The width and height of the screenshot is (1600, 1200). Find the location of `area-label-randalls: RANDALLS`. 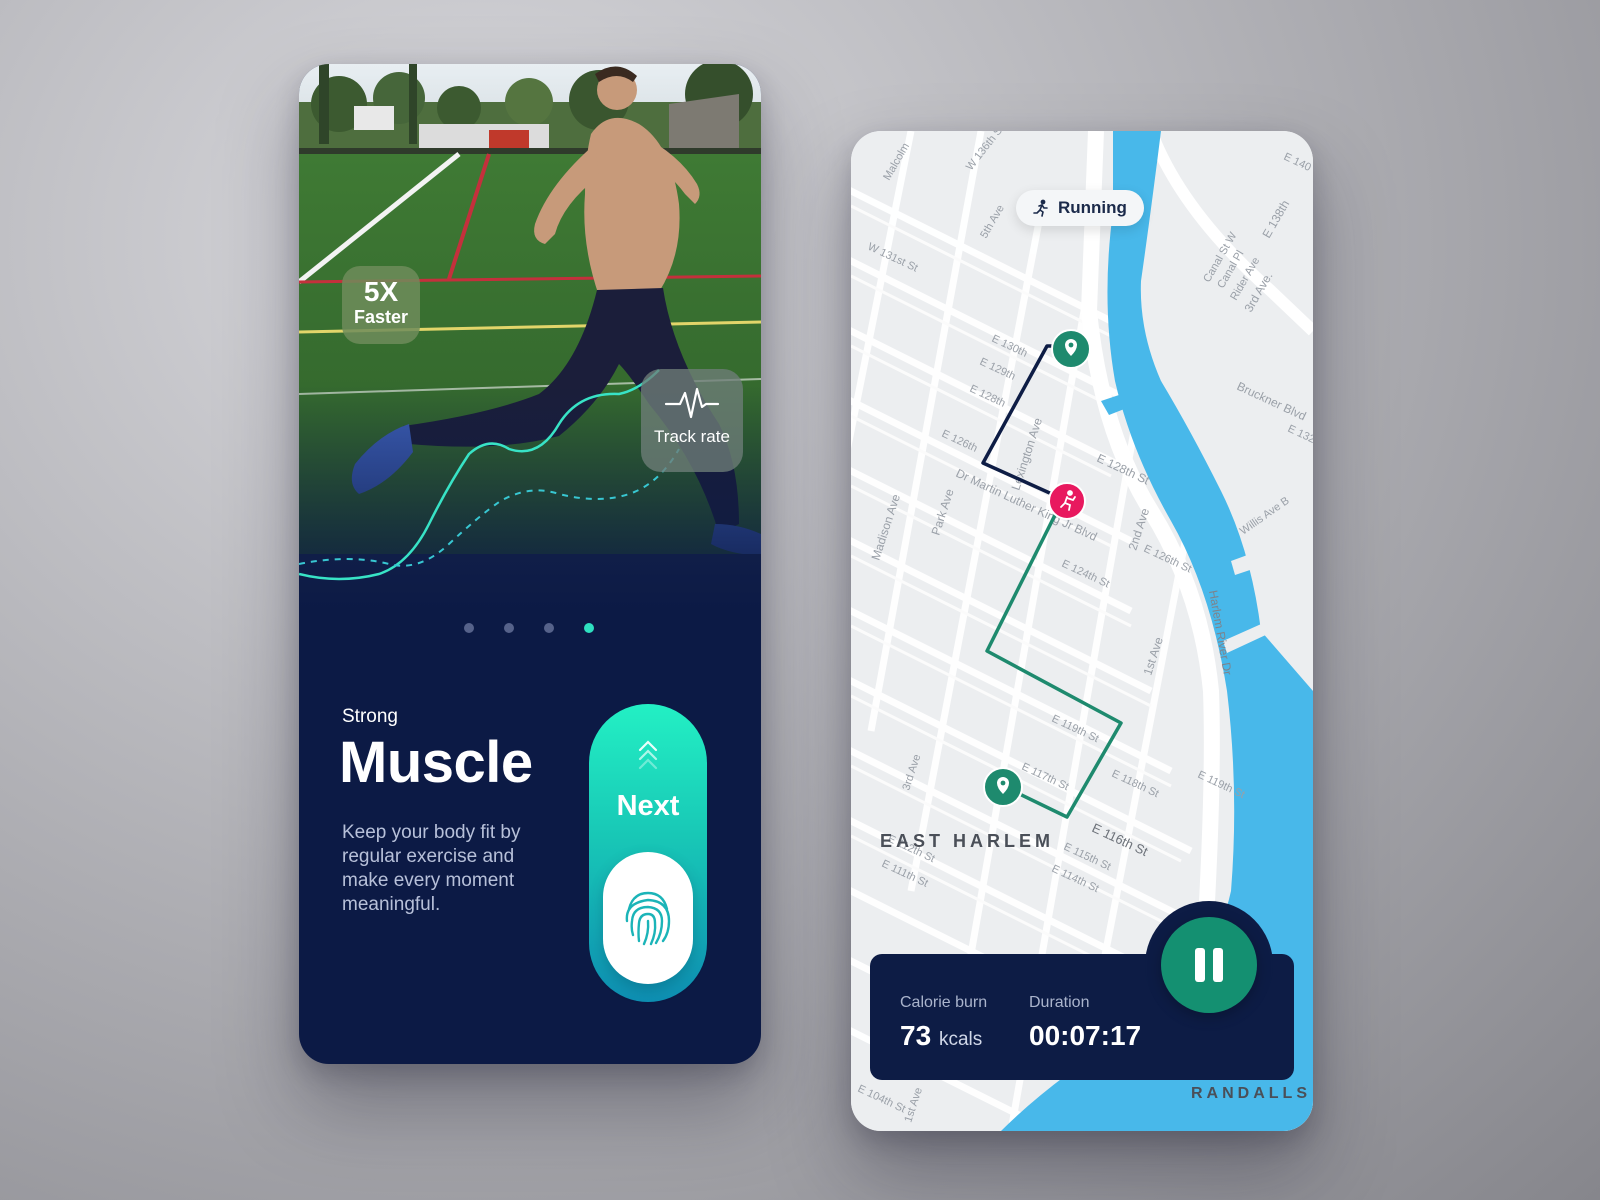

area-label-randalls: RANDALLS is located at coordinates (1251, 1093).